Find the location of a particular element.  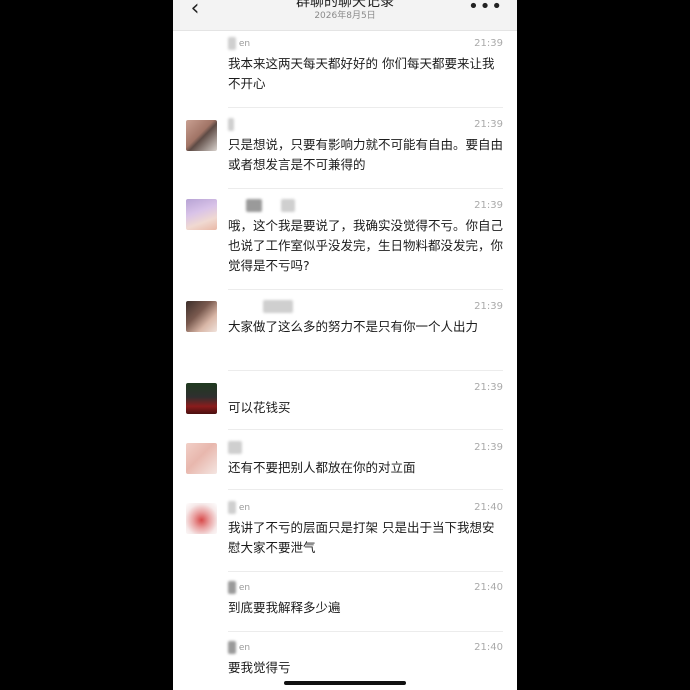

list-item: 21:39 还有不要把别人都放在你的对立面 is located at coordinates (345, 465).